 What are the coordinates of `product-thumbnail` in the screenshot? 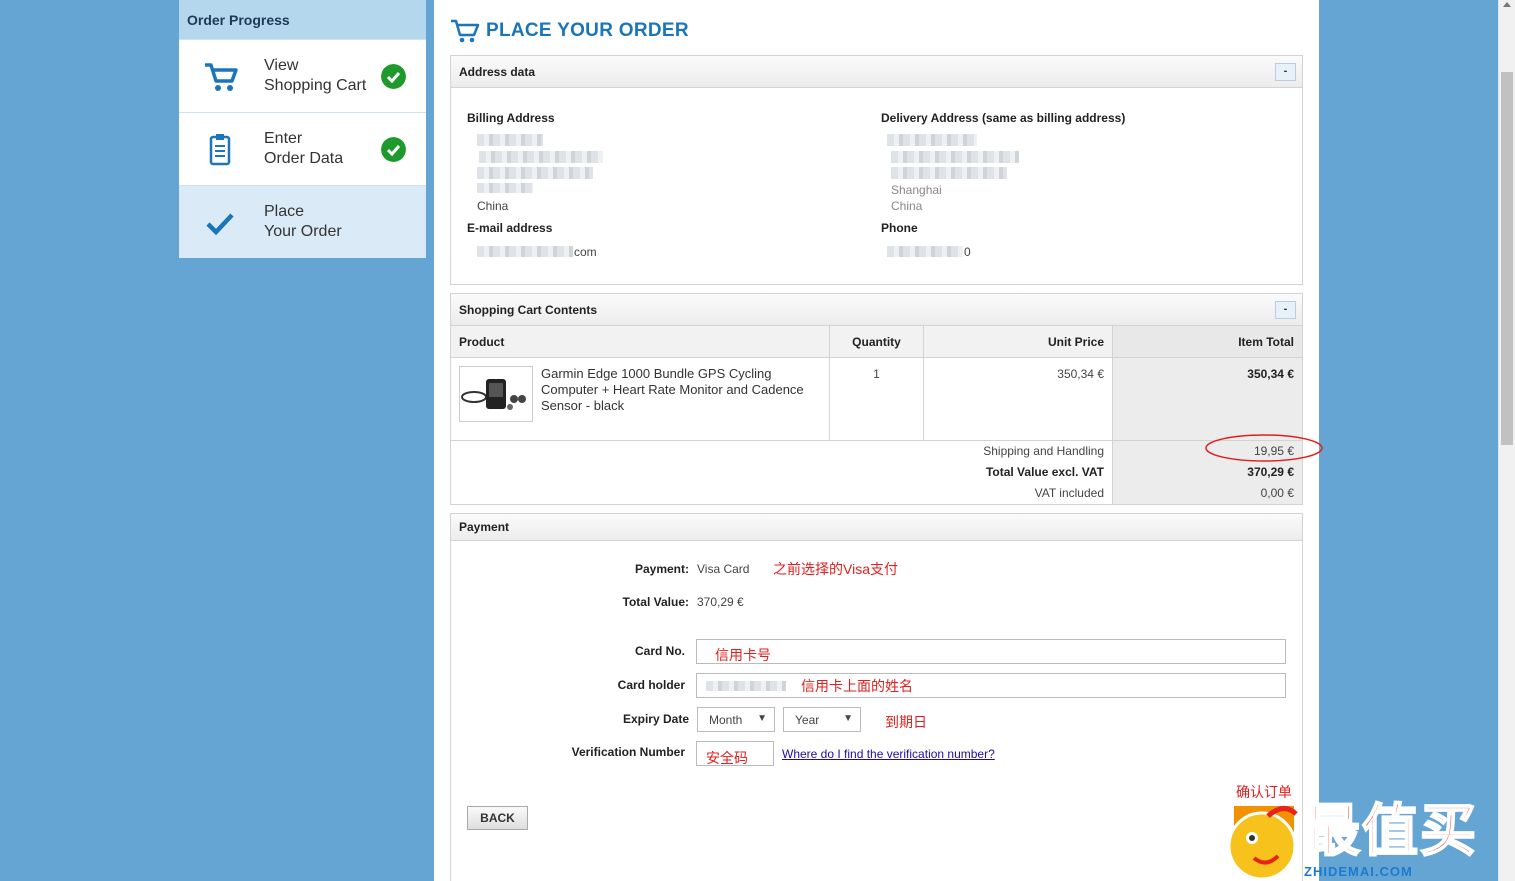 It's located at (496, 394).